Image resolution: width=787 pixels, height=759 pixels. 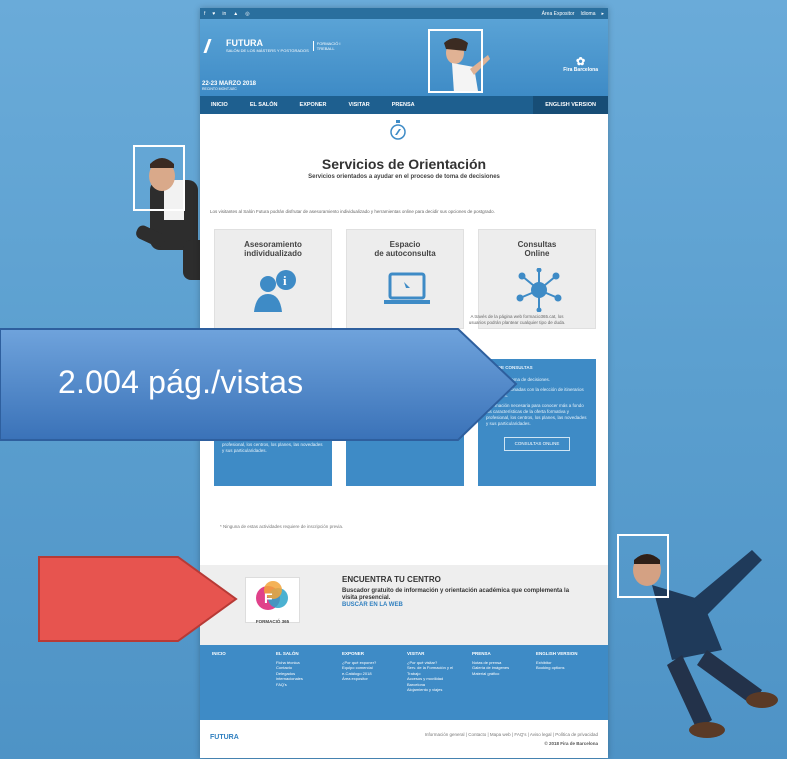 What do you see at coordinates (490, 668) in the screenshot?
I see `footer-link: Galería de imágenes` at bounding box center [490, 668].